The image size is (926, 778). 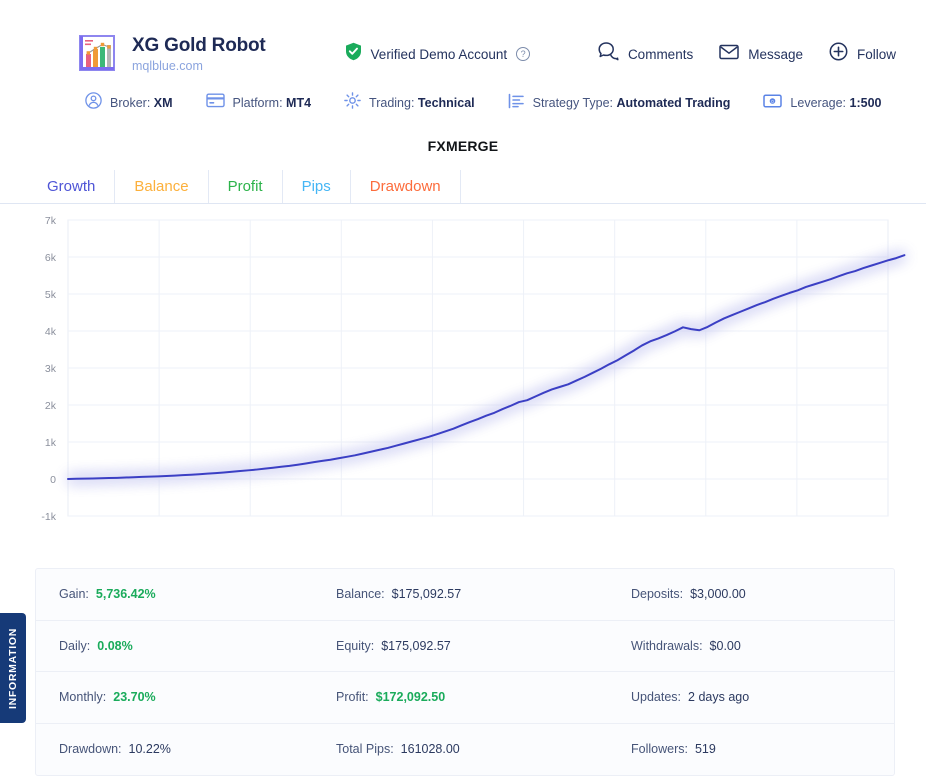 What do you see at coordinates (167, 66) in the screenshot?
I see `brand-subtitle: mqlblue.com` at bounding box center [167, 66].